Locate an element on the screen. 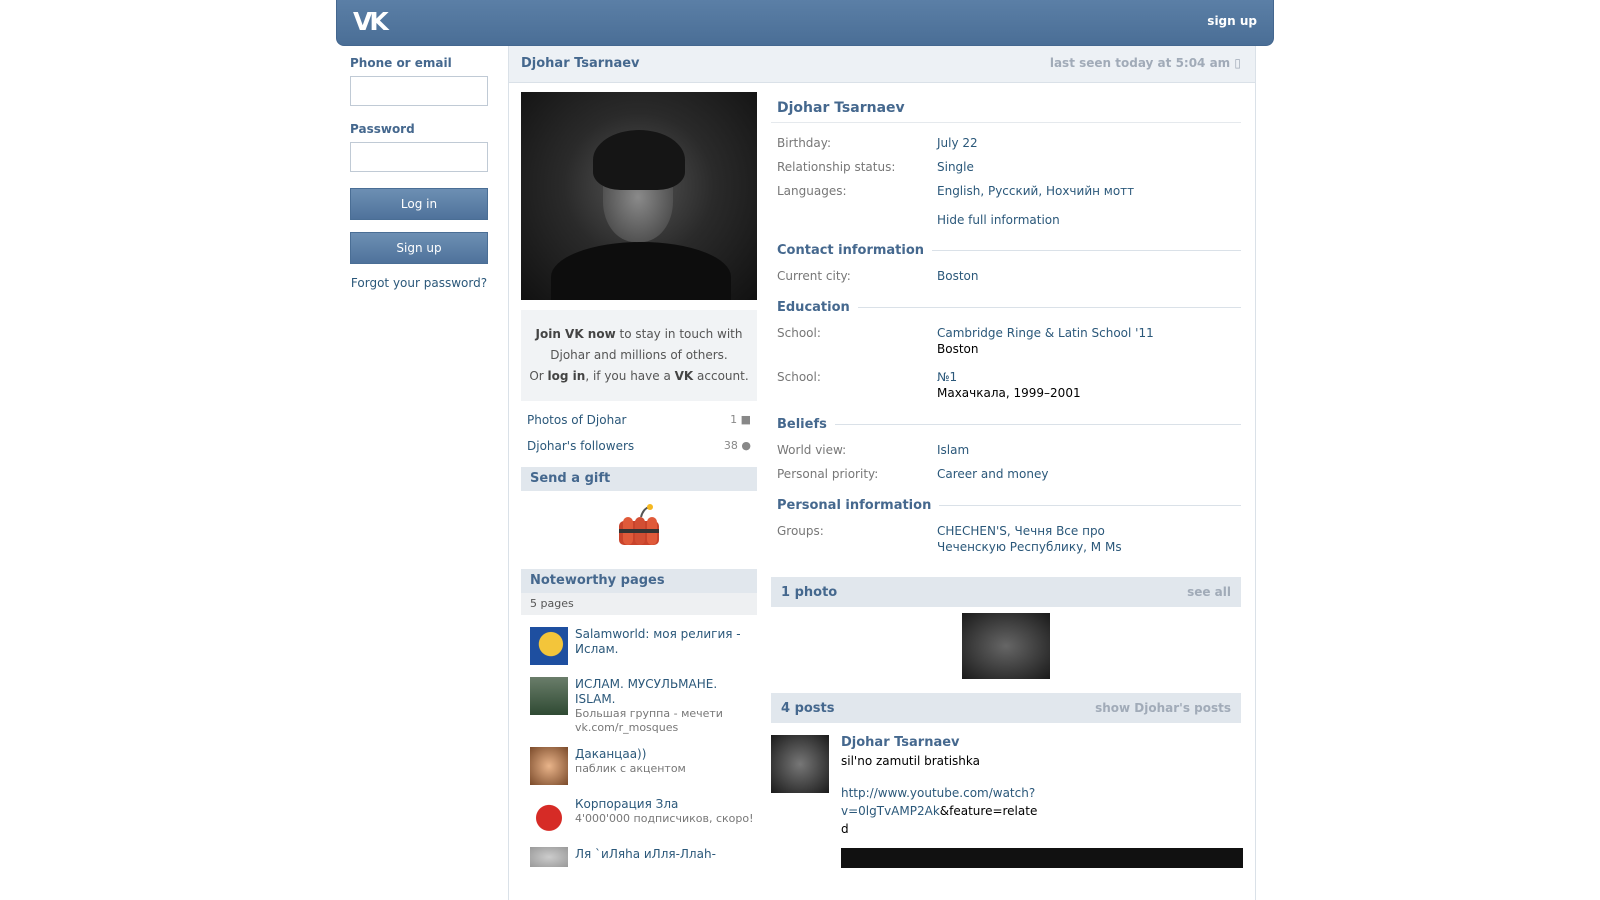 The image size is (1600, 900). see-all-link: see all is located at coordinates (1209, 592).